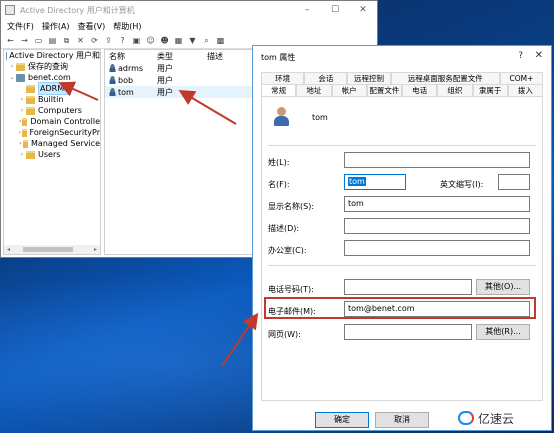 The height and width of the screenshot is (433, 554). I want to click on arrow-to-tom, so click(207, 107).